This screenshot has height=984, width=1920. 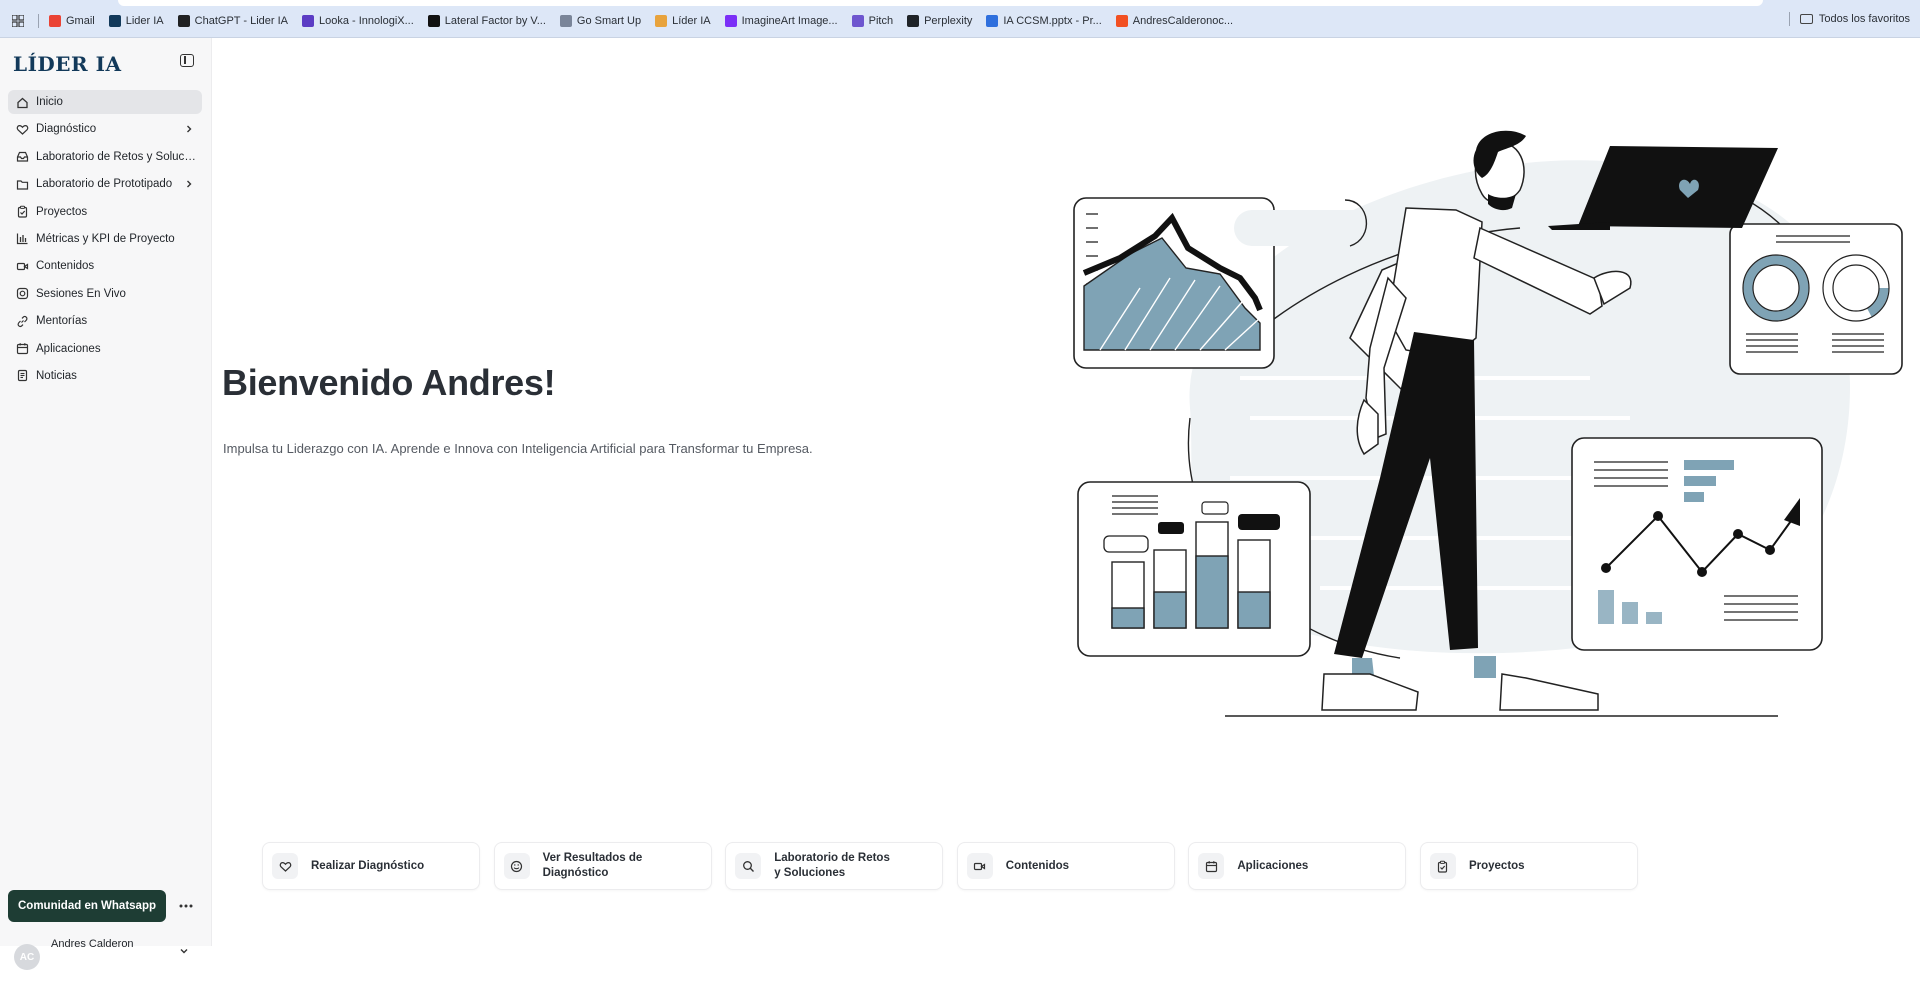 I want to click on sidebar-item-proyectos: Proyectos, so click(x=105, y=212).